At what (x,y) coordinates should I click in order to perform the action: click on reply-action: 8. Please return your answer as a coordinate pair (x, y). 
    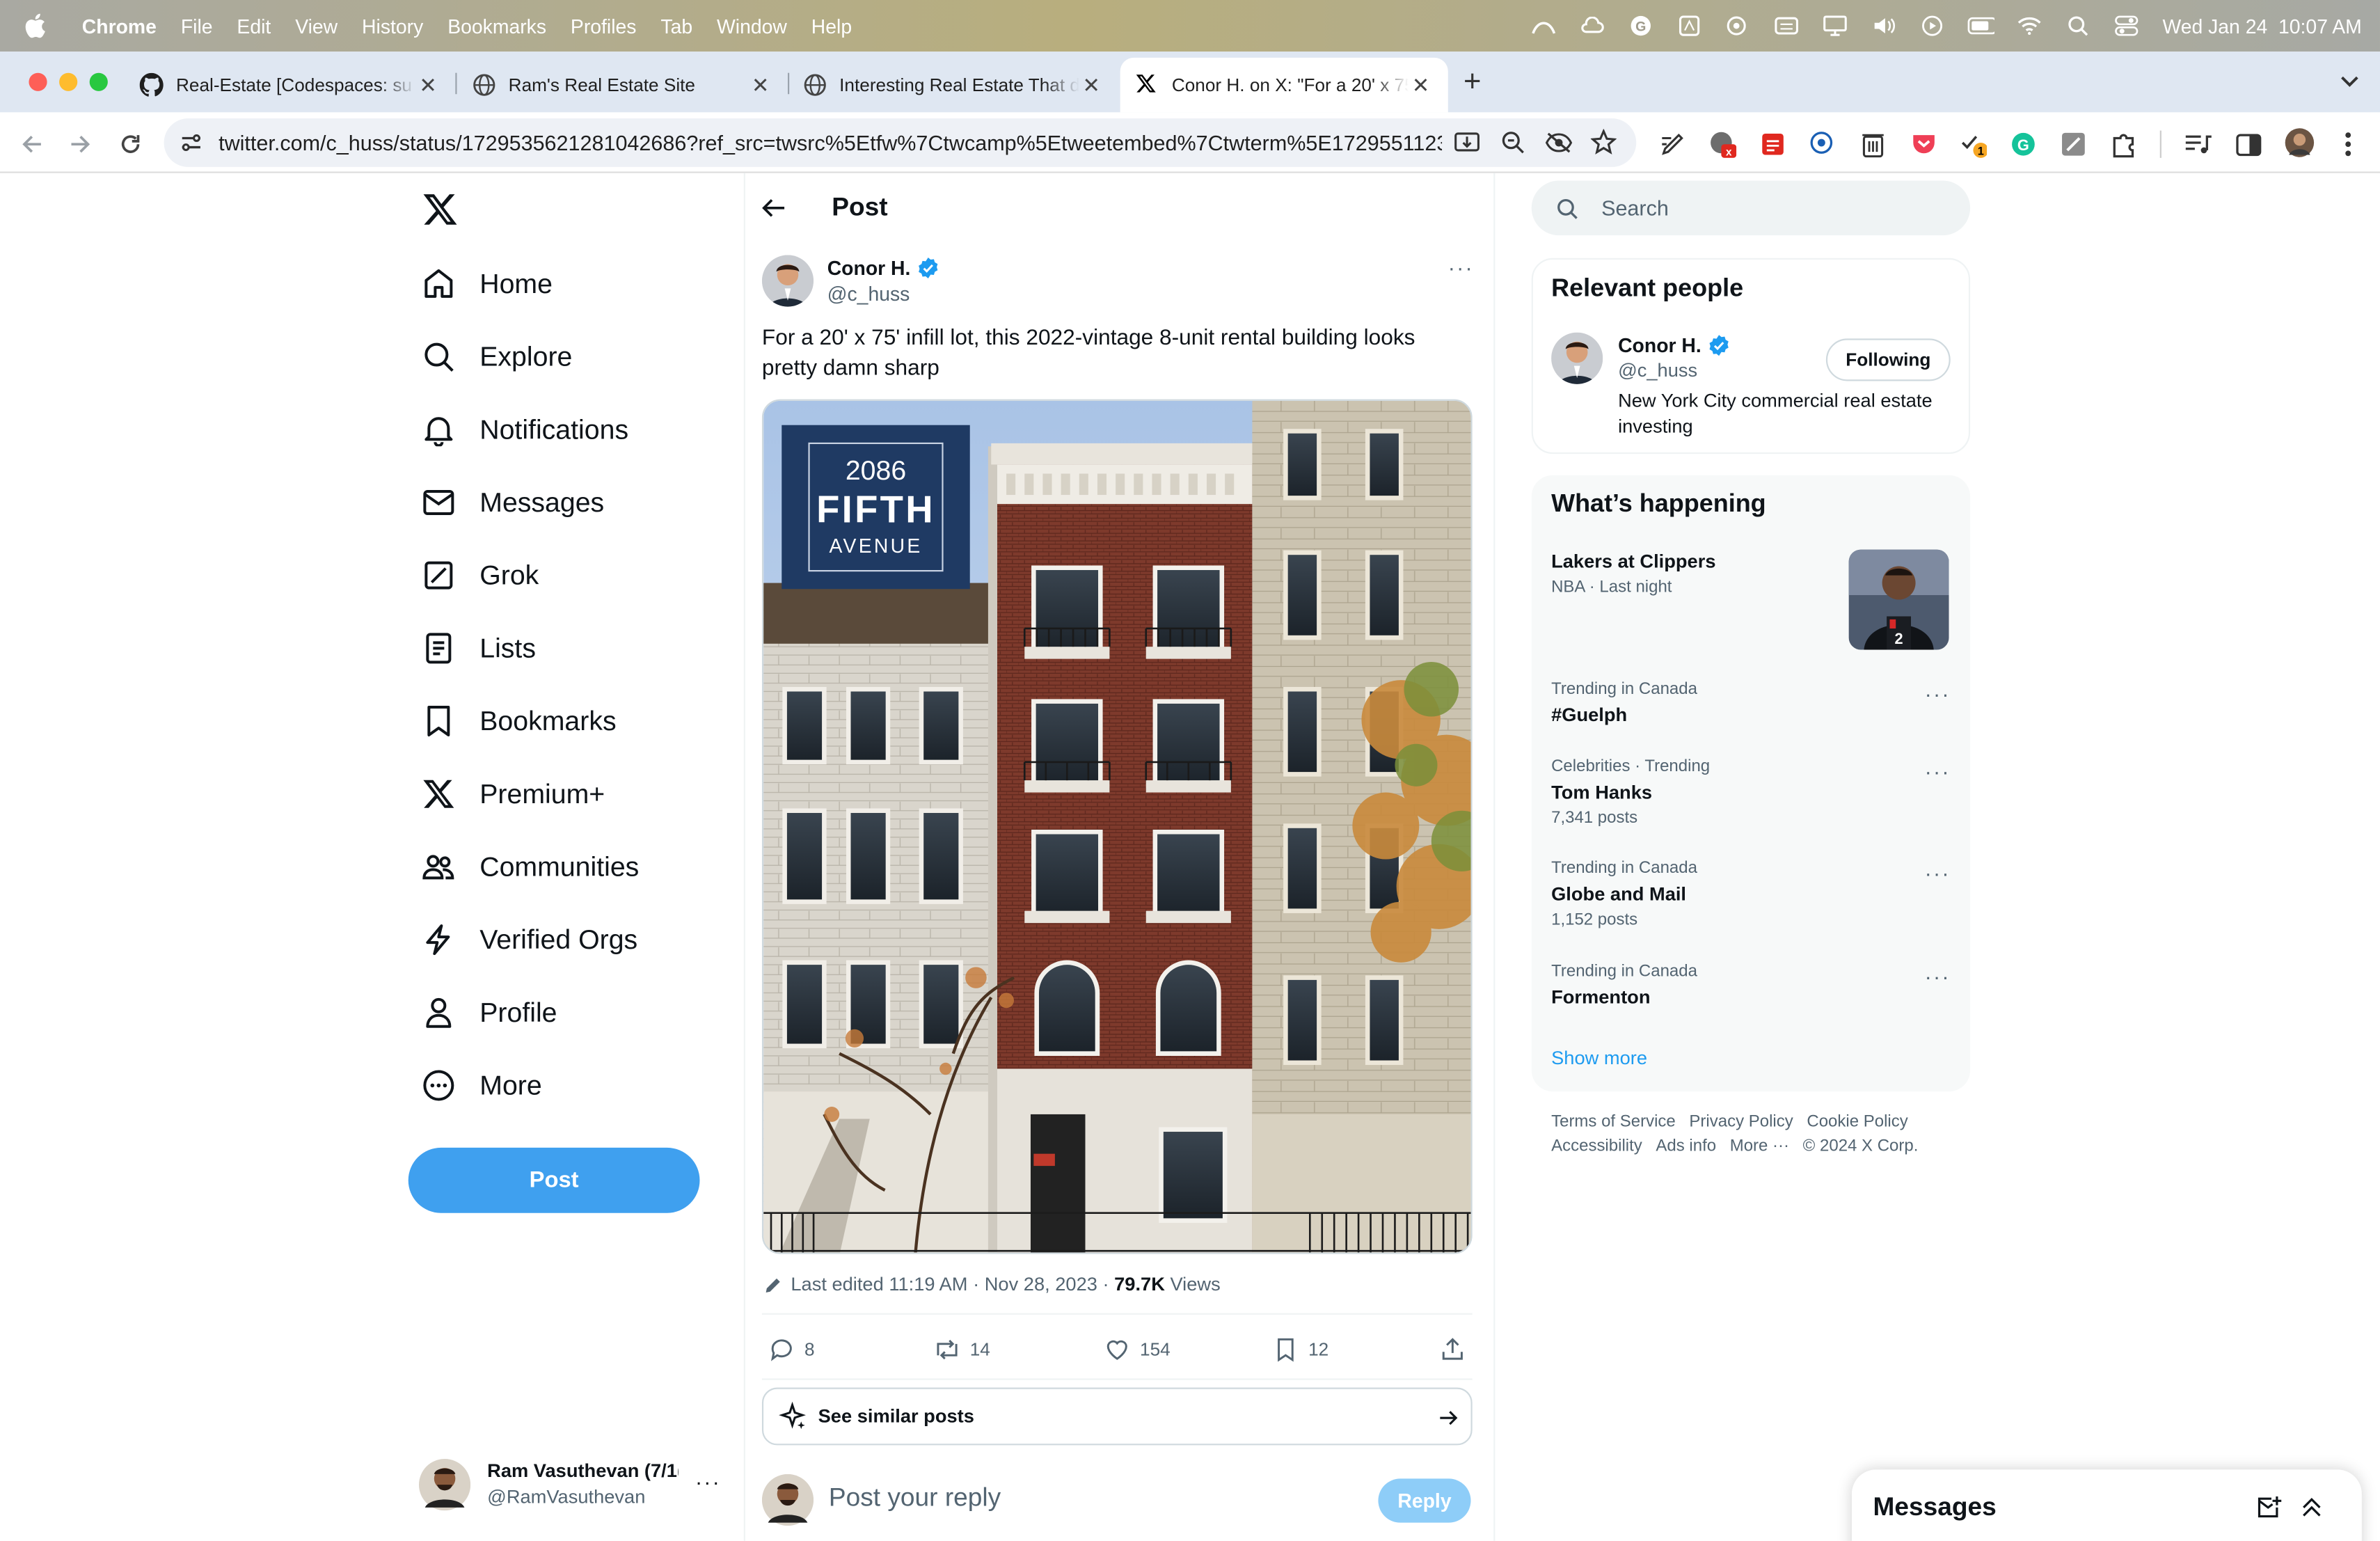
    Looking at the image, I should click on (792, 1350).